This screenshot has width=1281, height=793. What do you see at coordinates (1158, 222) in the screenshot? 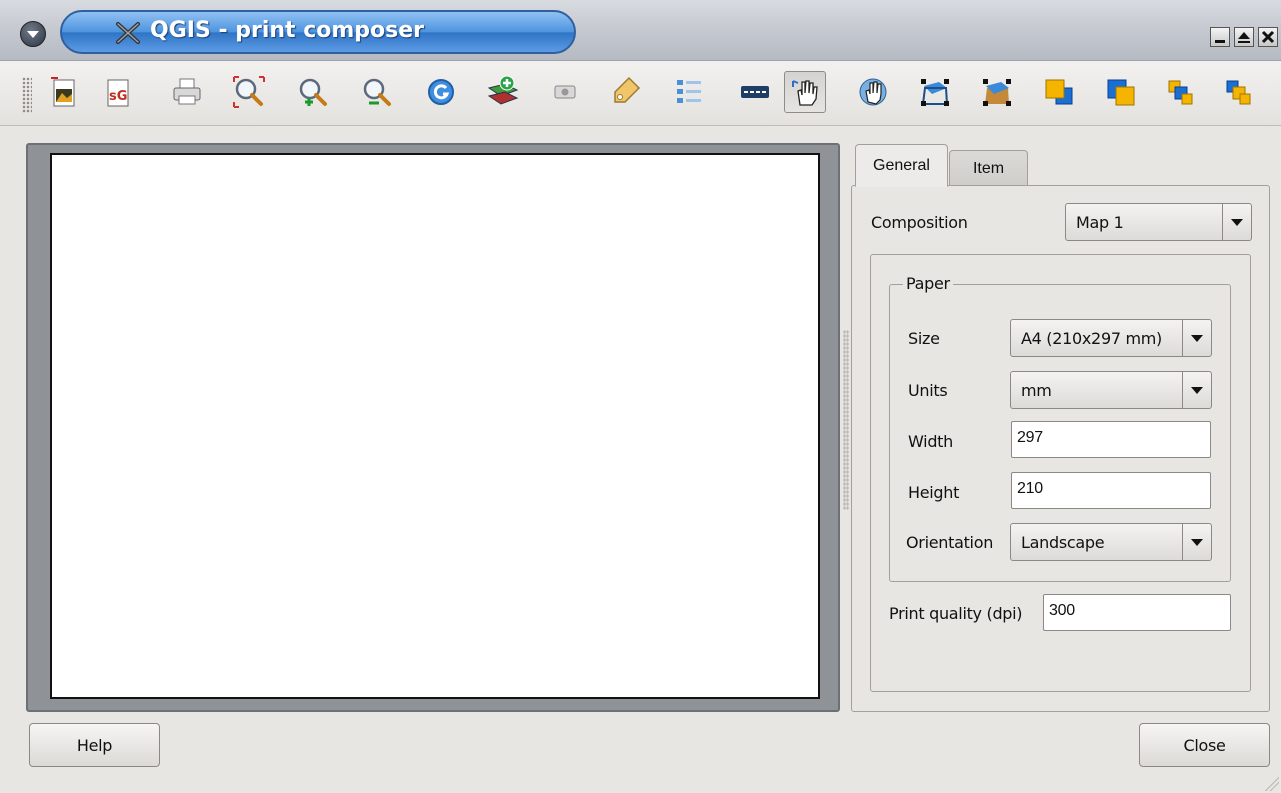
I see `composition-select: Map 1` at bounding box center [1158, 222].